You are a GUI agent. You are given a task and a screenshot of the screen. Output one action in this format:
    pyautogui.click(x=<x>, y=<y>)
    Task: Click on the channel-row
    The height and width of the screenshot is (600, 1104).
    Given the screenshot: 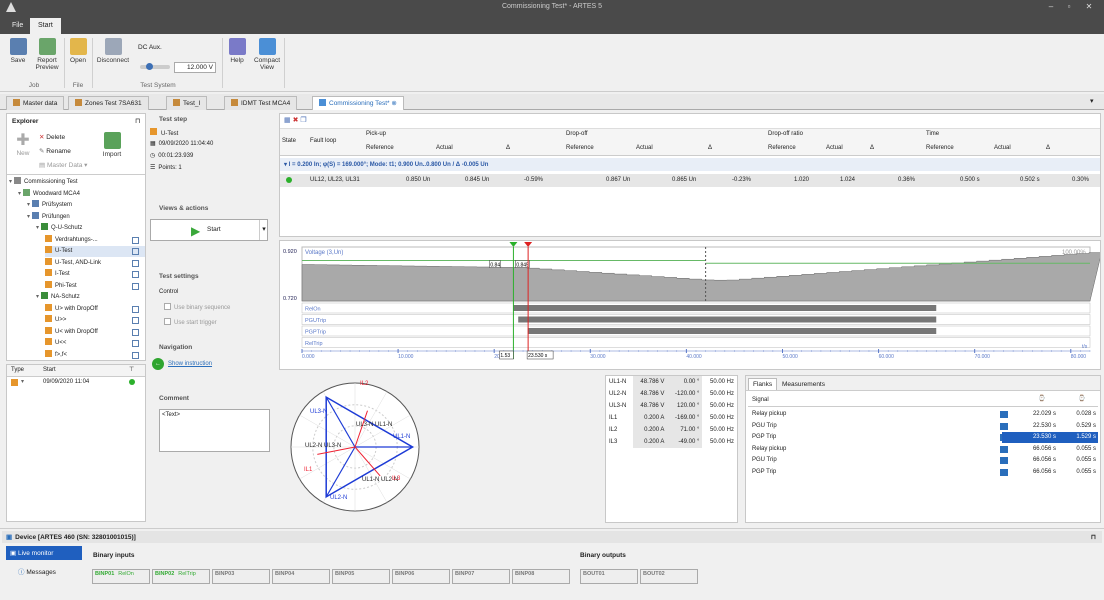 What is the action you would take?
    pyautogui.click(x=696, y=342)
    